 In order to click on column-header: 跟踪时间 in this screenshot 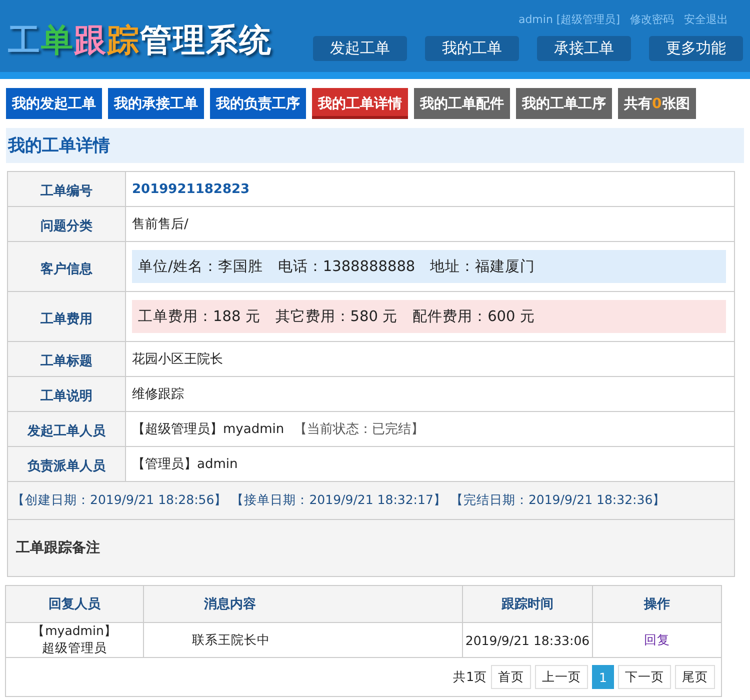, I will do `click(528, 604)`.